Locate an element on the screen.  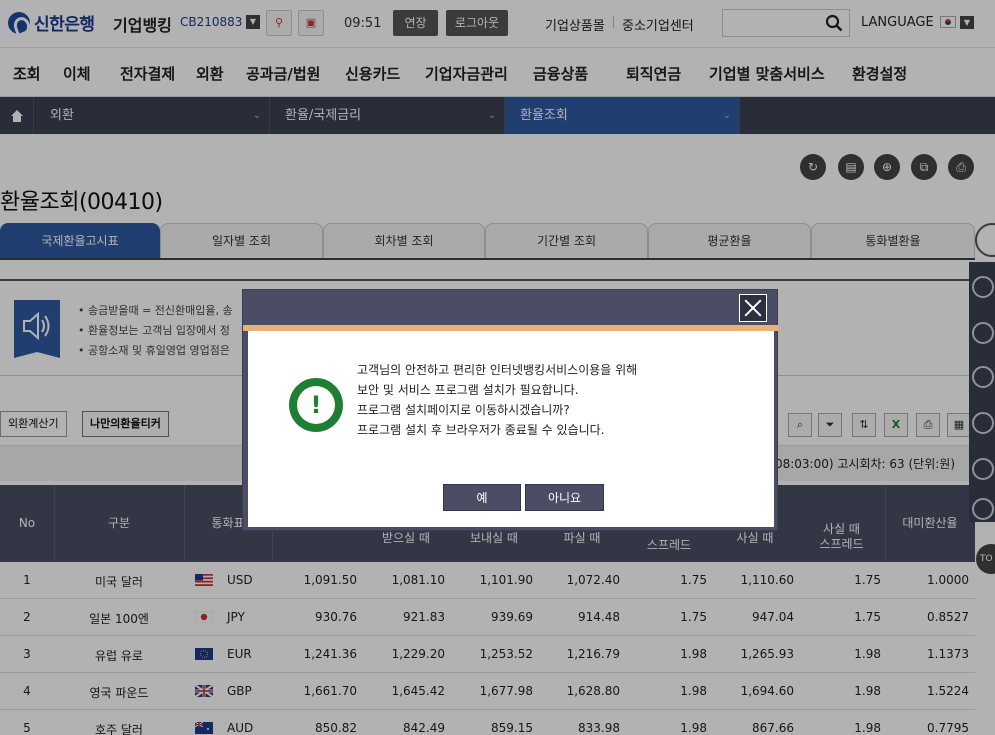
dialog-message-line: 보안 및 서비스 프로그램 설치가 필요합니다. is located at coordinates (468, 390).